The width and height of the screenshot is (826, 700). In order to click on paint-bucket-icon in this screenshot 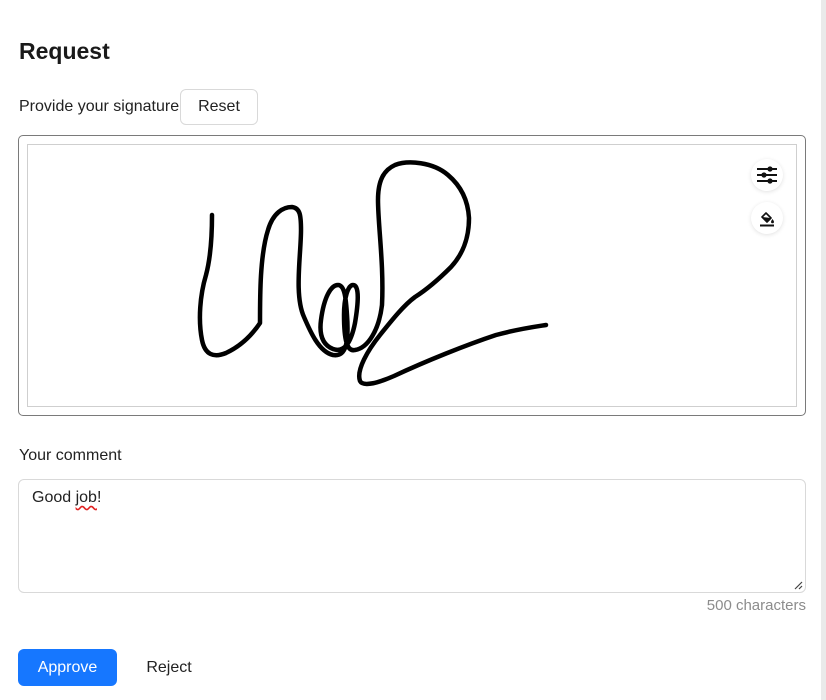, I will do `click(767, 219)`.